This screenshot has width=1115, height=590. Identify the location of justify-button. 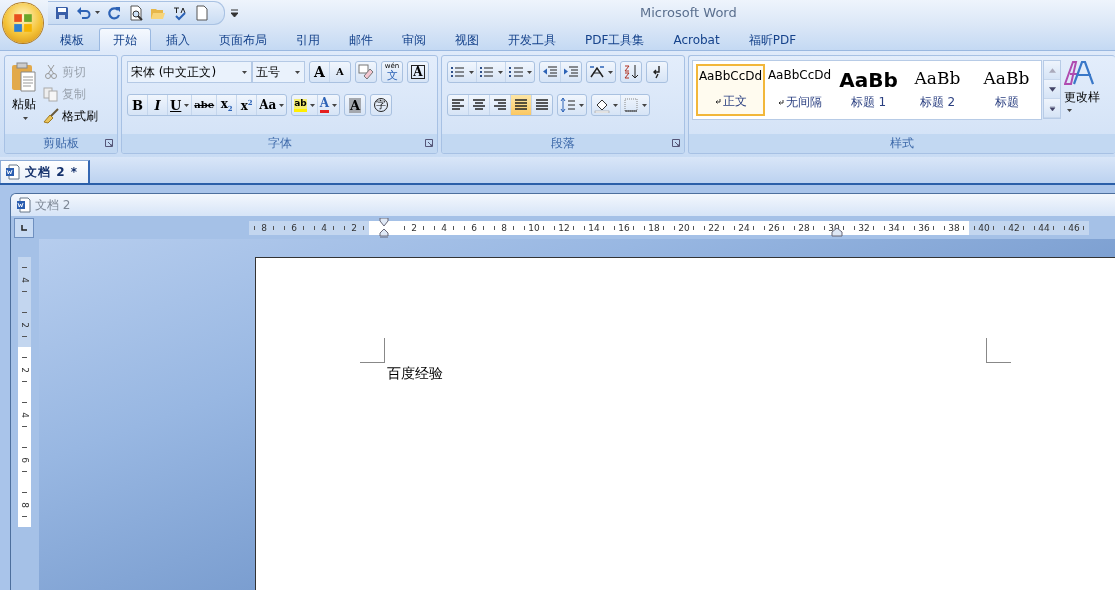
(521, 105).